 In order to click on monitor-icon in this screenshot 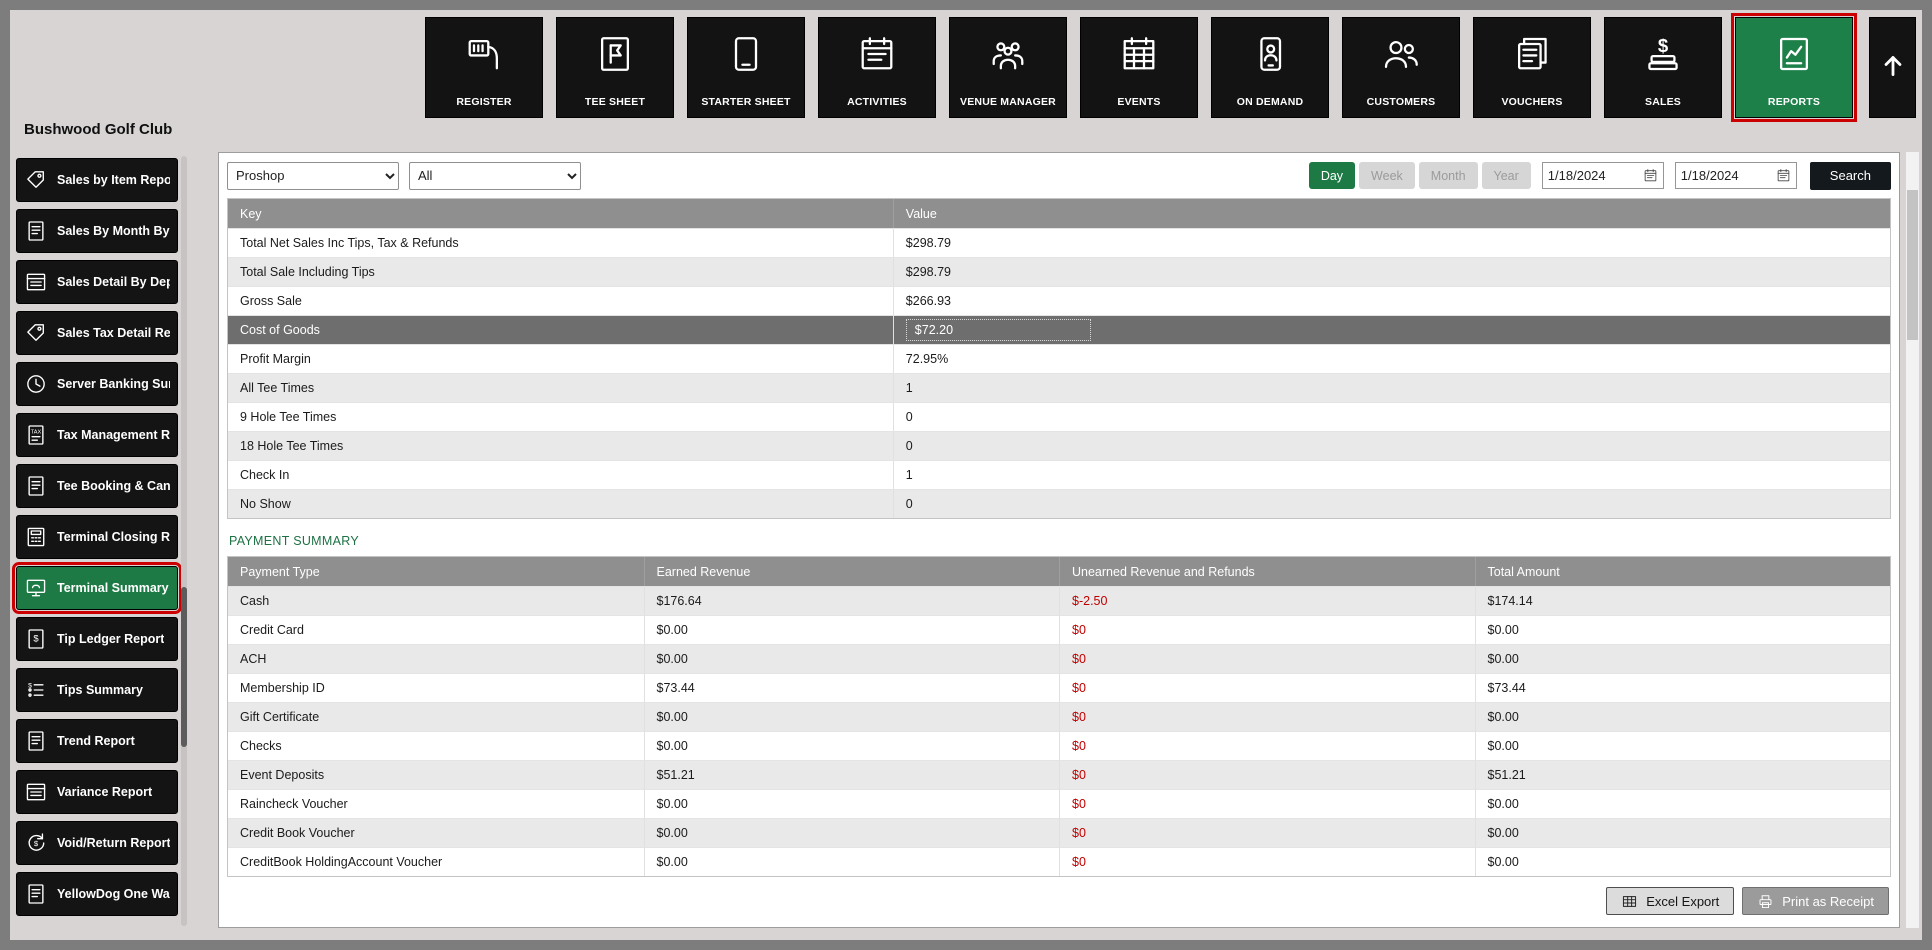, I will do `click(36, 588)`.